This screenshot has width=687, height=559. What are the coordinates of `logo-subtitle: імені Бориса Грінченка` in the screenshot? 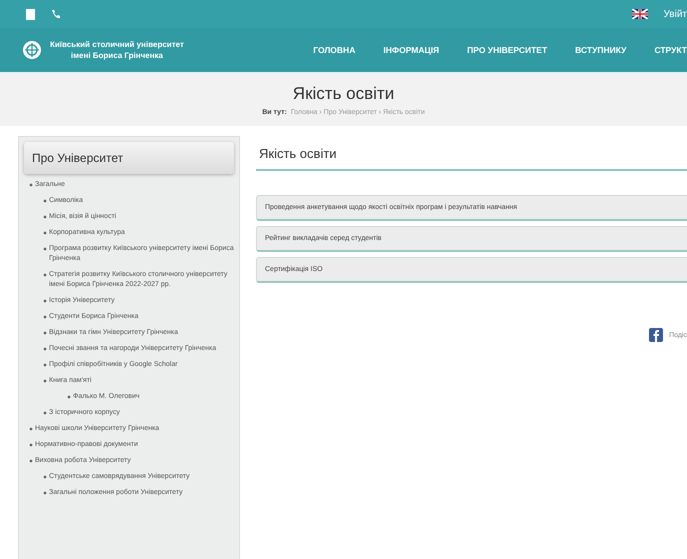 It's located at (116, 55).